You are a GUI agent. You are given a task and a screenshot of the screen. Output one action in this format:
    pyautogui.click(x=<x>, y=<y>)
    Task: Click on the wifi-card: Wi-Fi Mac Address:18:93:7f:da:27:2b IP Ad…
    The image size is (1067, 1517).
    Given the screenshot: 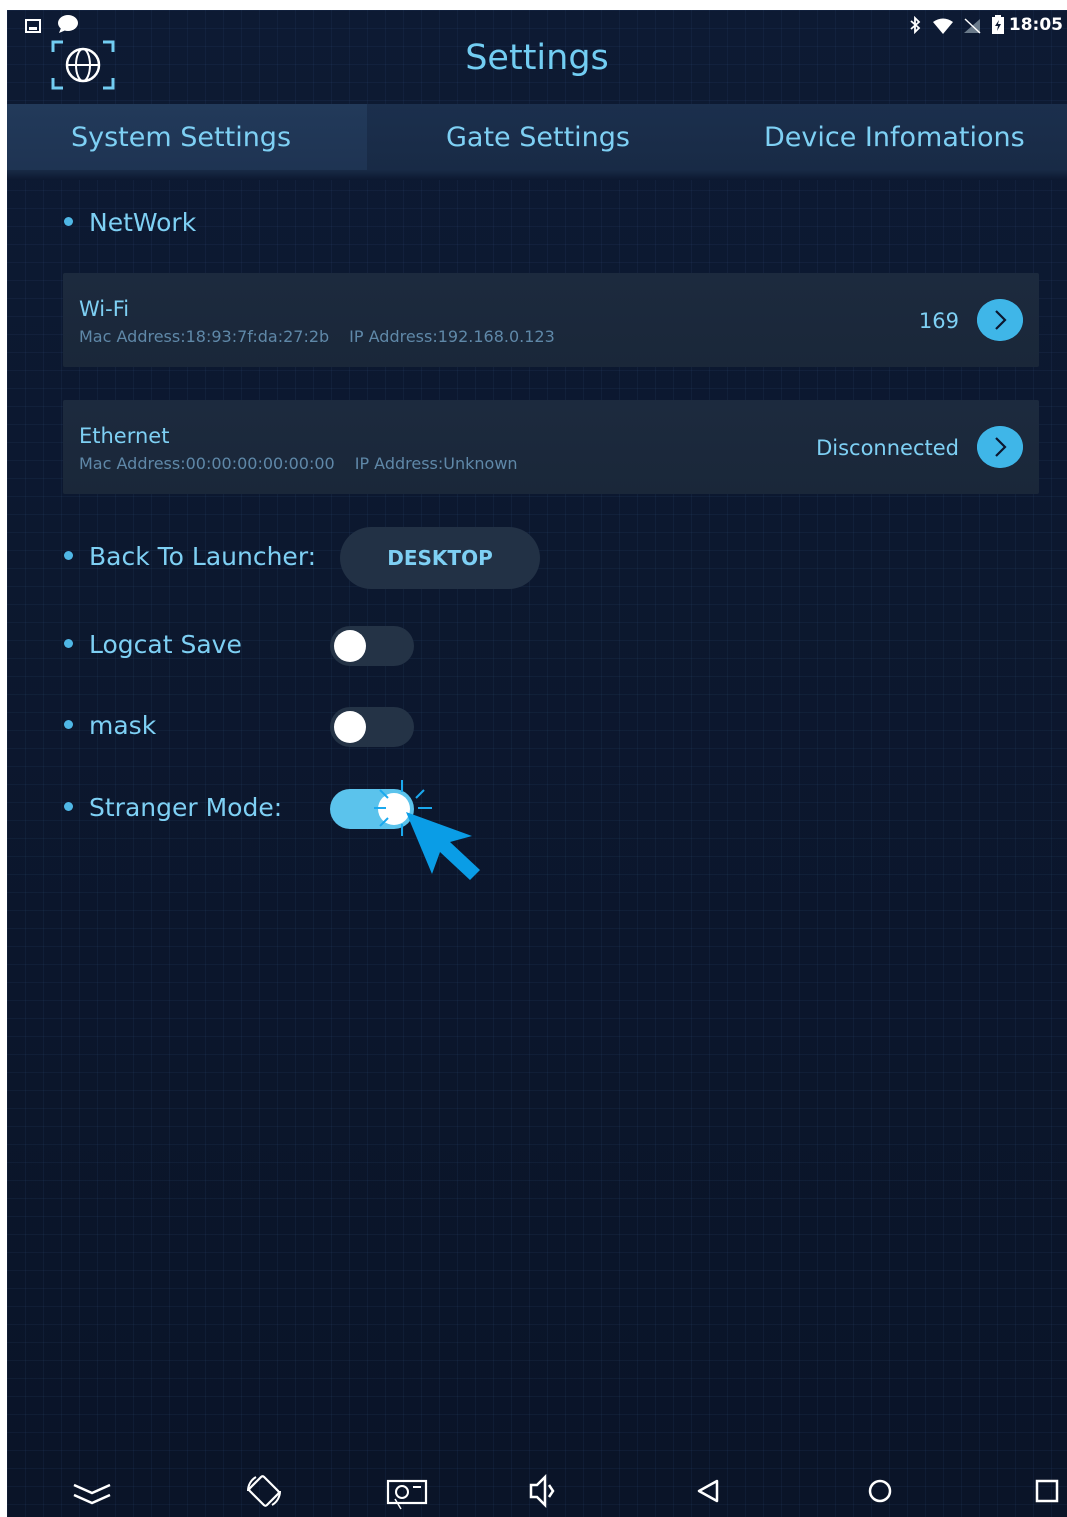 What is the action you would take?
    pyautogui.click(x=551, y=320)
    